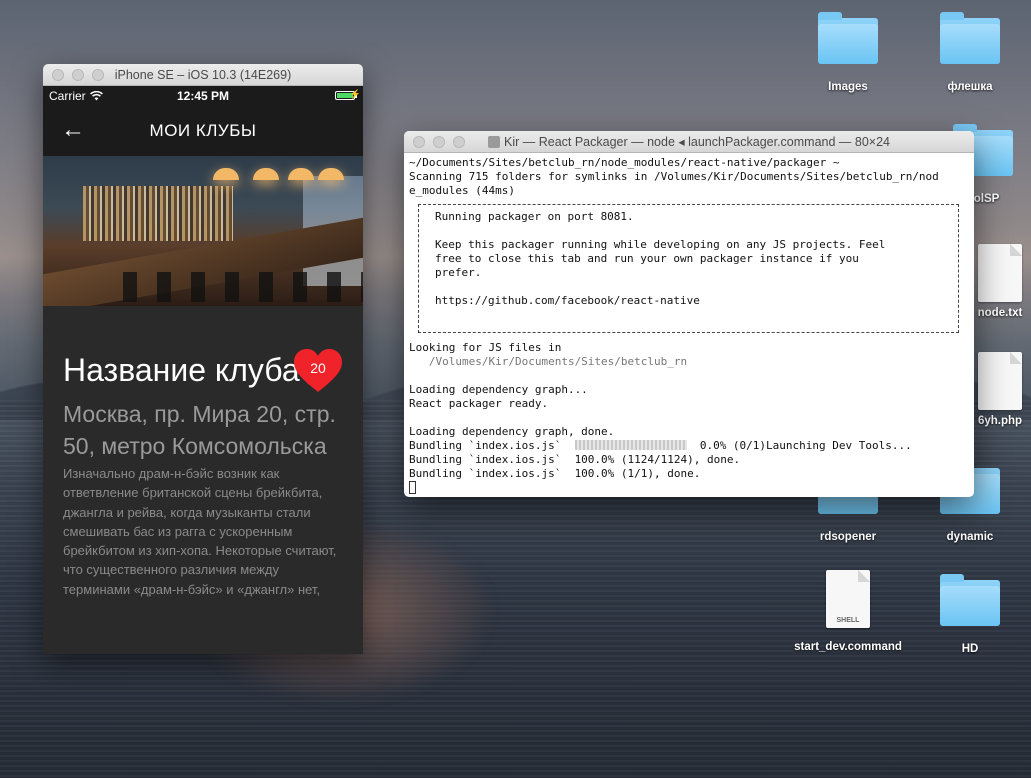 The width and height of the screenshot is (1031, 778). I want to click on bundle-progress-bar, so click(630, 445).